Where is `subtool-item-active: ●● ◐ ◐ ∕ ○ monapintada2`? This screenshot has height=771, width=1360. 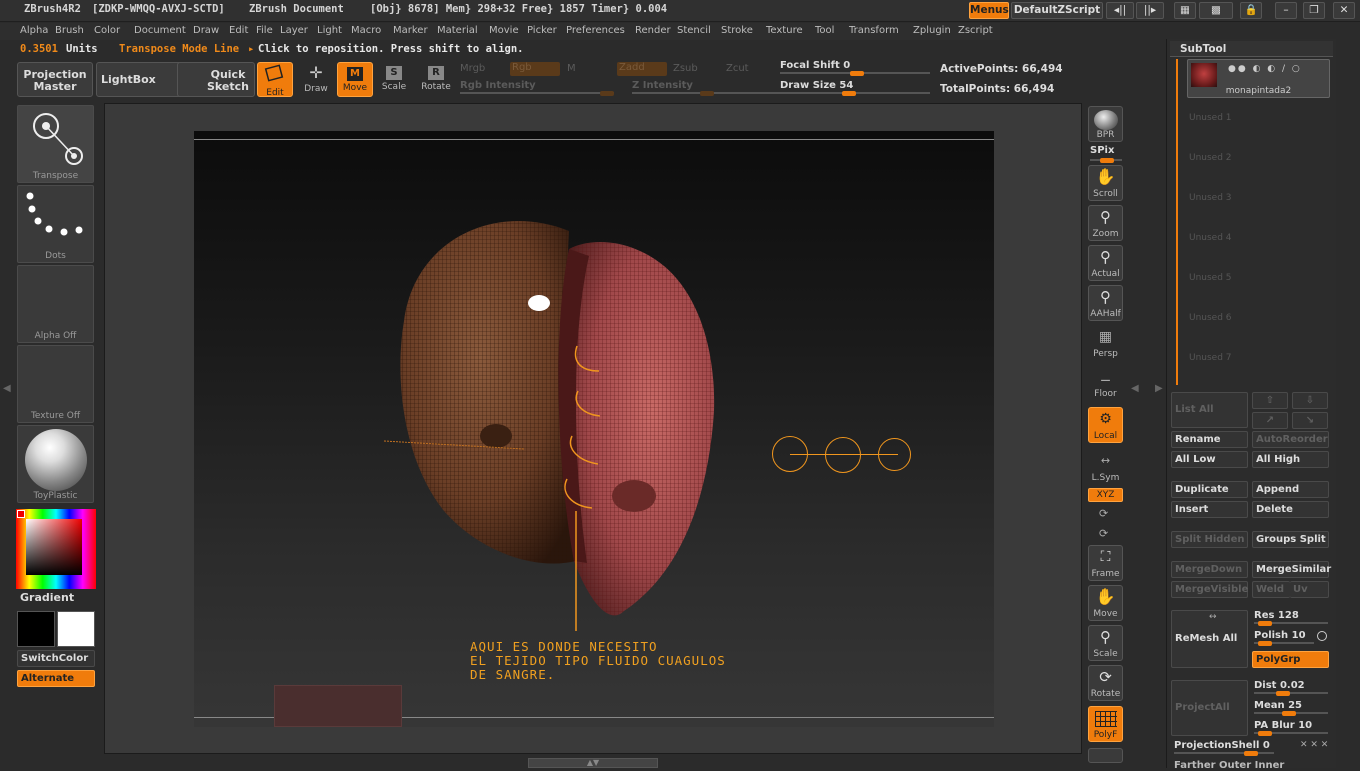
subtool-item-active: ●● ◐ ◐ ∕ ○ monapintada2 is located at coordinates (1258, 78).